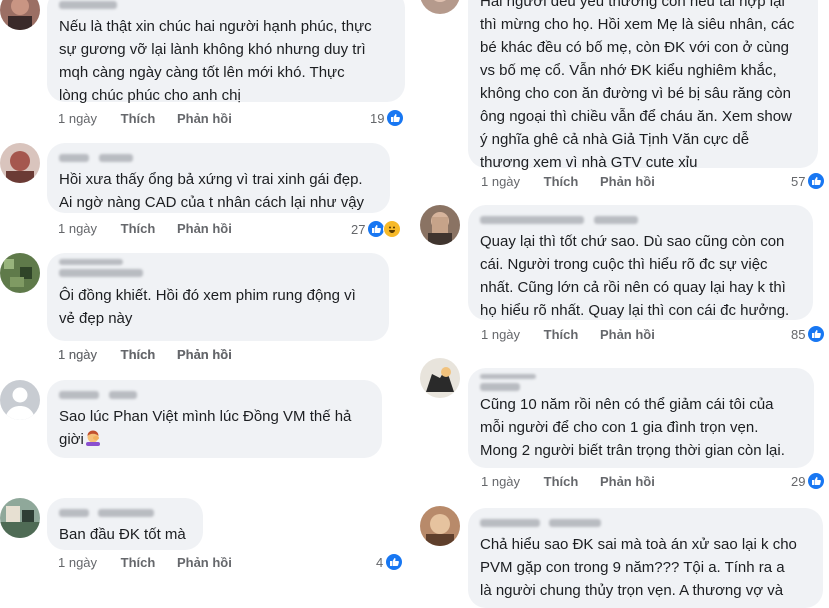 The image size is (829, 608). Describe the element at coordinates (125, 524) in the screenshot. I see `comment-bubble: Ban đầu ĐK tốt mà` at that location.